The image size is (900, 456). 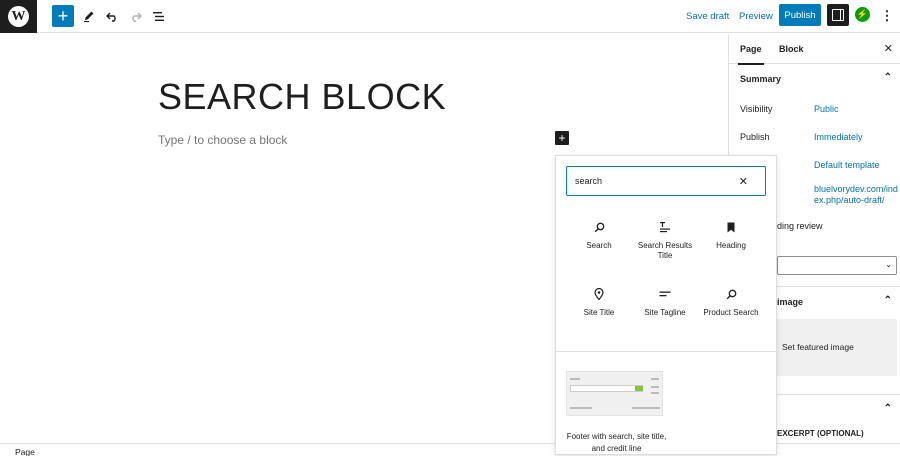 I want to click on jetpack-button: ⚡, so click(x=862, y=14).